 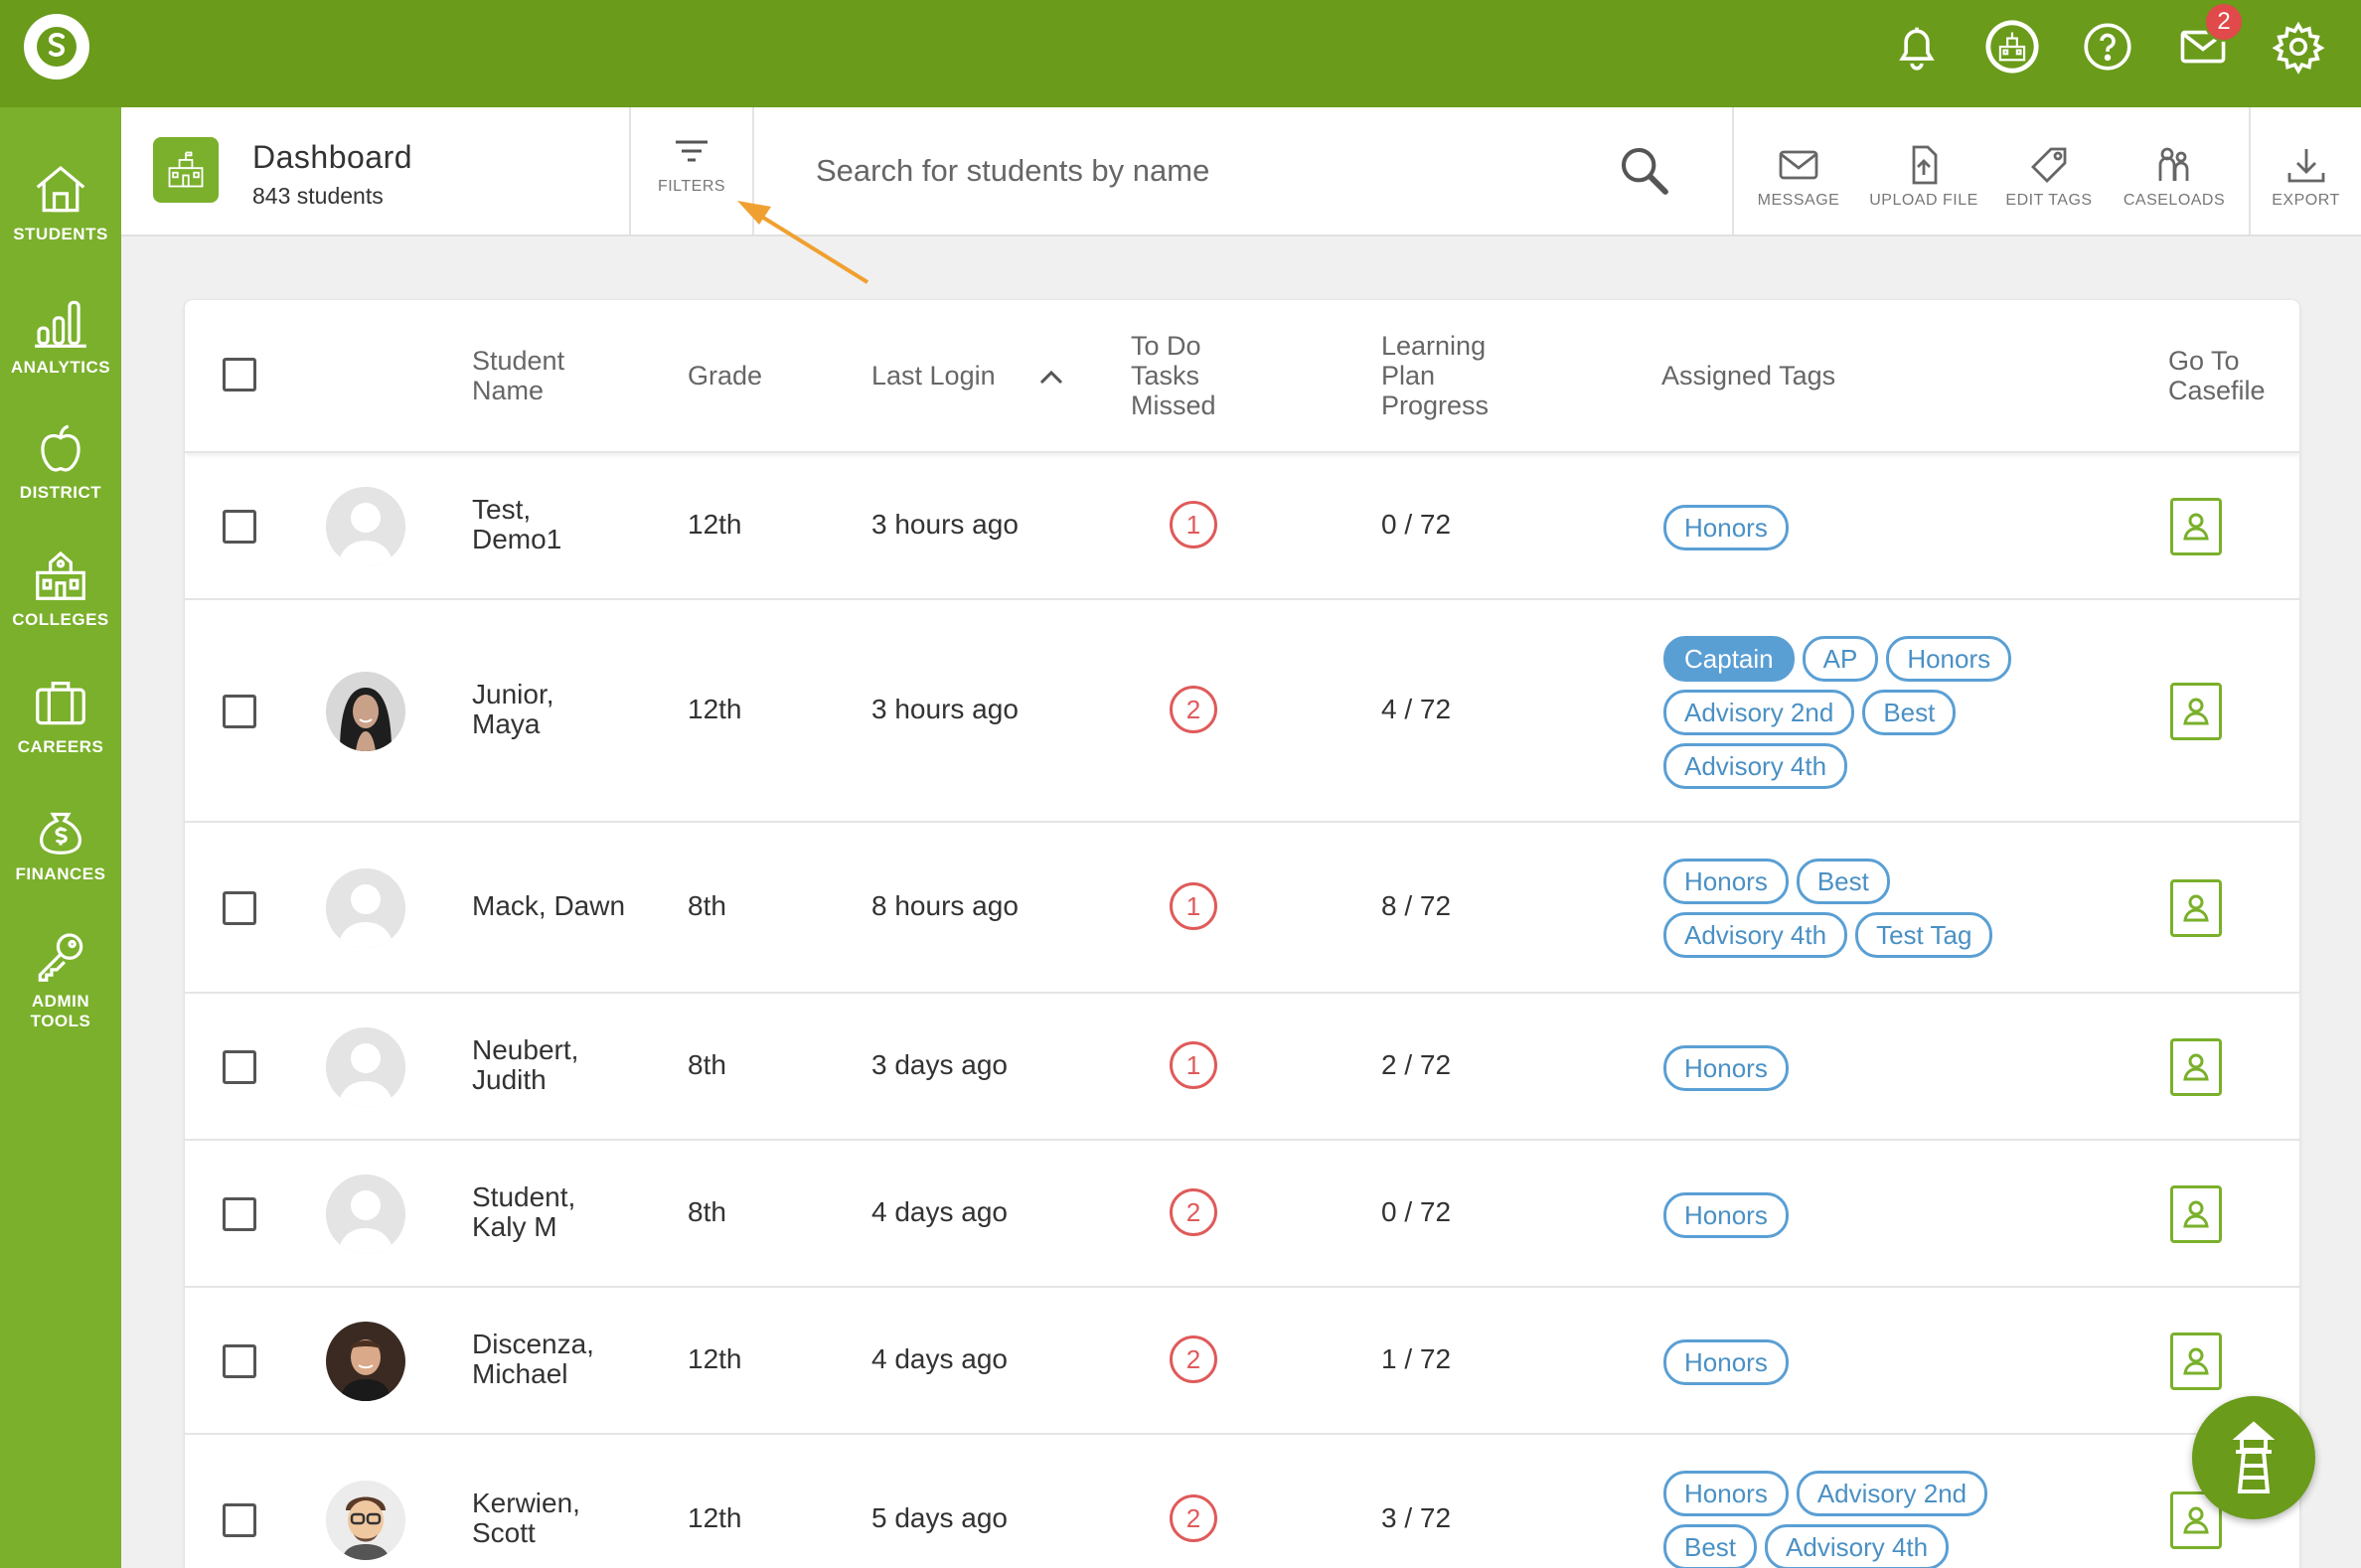 I want to click on last-login: 3 days ago, so click(x=939, y=1064).